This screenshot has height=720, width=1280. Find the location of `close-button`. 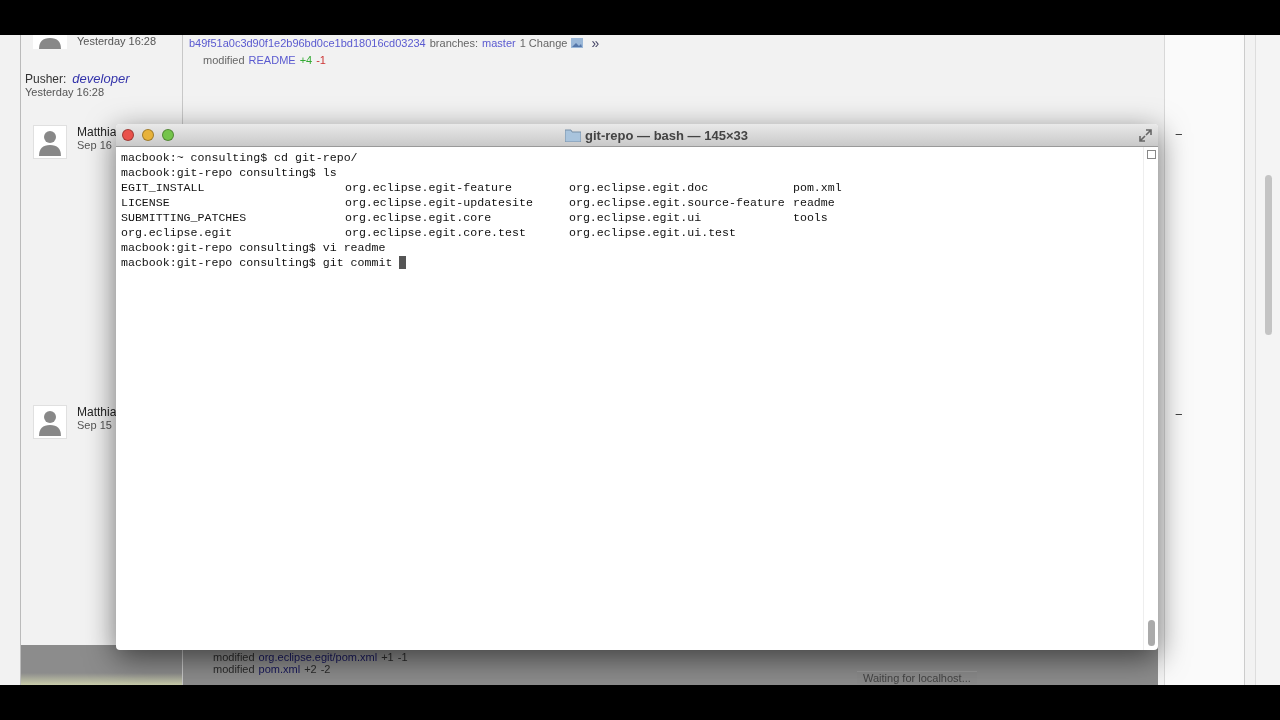

close-button is located at coordinates (128, 135).